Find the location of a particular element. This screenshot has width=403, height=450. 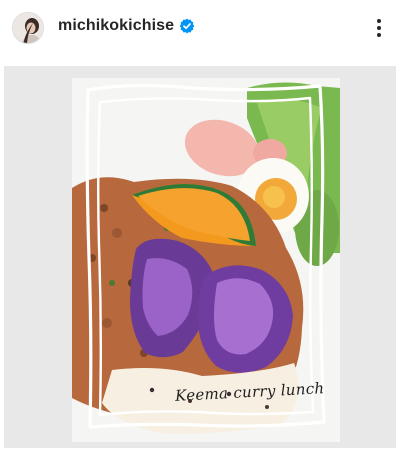

username-area: michikokichise is located at coordinates (126, 26).